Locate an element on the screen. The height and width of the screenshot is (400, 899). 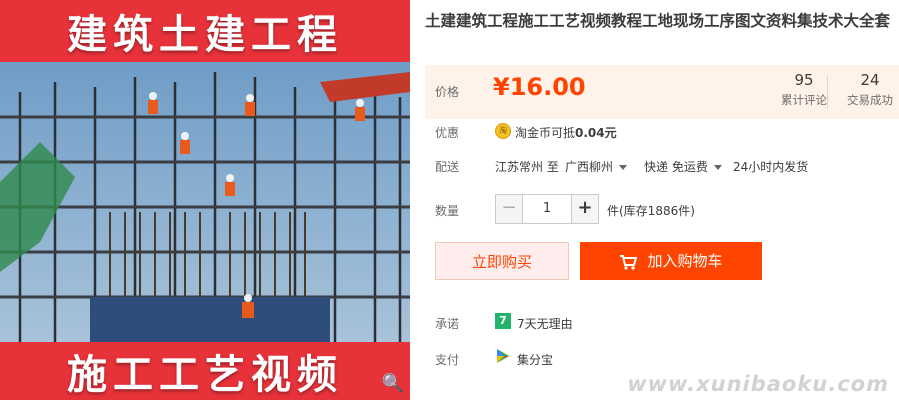
seven-day-return-icon: 7 is located at coordinates (503, 321).